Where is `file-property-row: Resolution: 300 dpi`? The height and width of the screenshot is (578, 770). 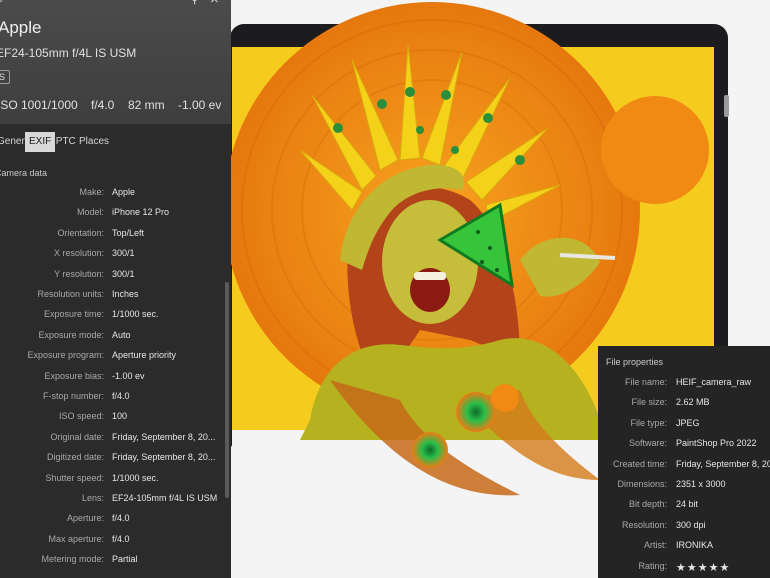
file-property-row: Resolution: 300 dpi is located at coordinates (684, 527).